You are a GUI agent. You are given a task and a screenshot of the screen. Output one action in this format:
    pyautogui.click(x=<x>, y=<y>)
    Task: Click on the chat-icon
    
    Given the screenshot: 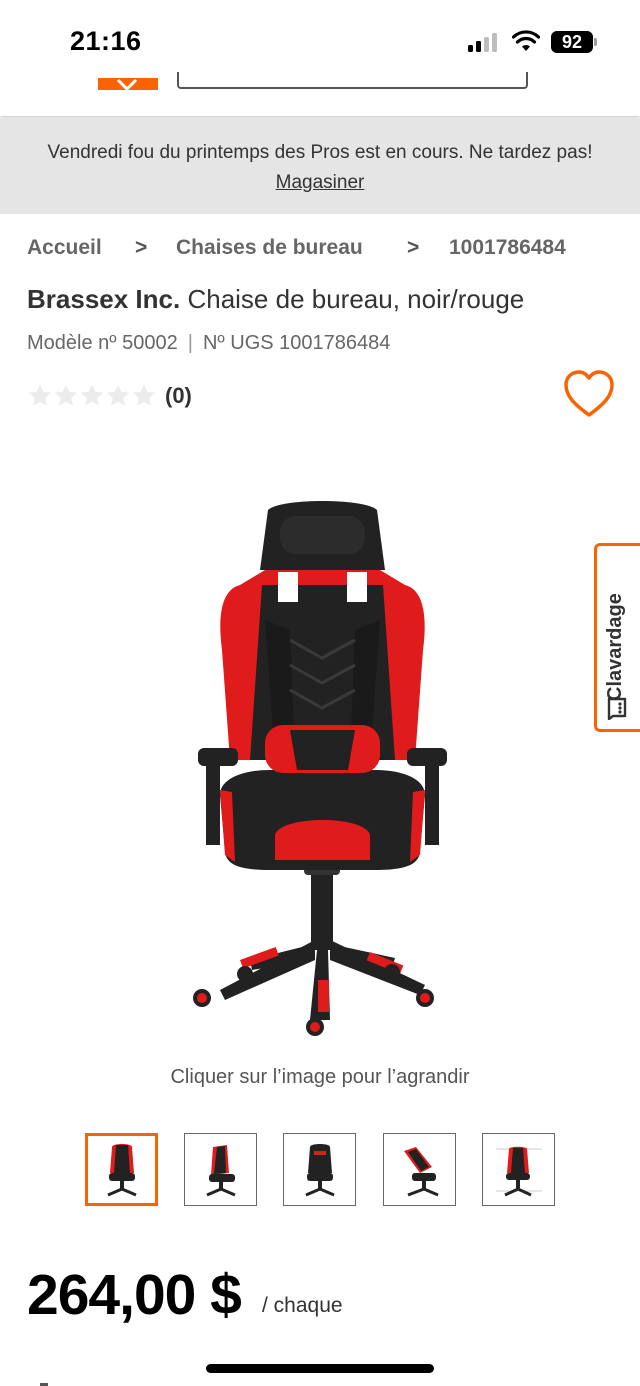 What is the action you would take?
    pyautogui.click(x=617, y=708)
    